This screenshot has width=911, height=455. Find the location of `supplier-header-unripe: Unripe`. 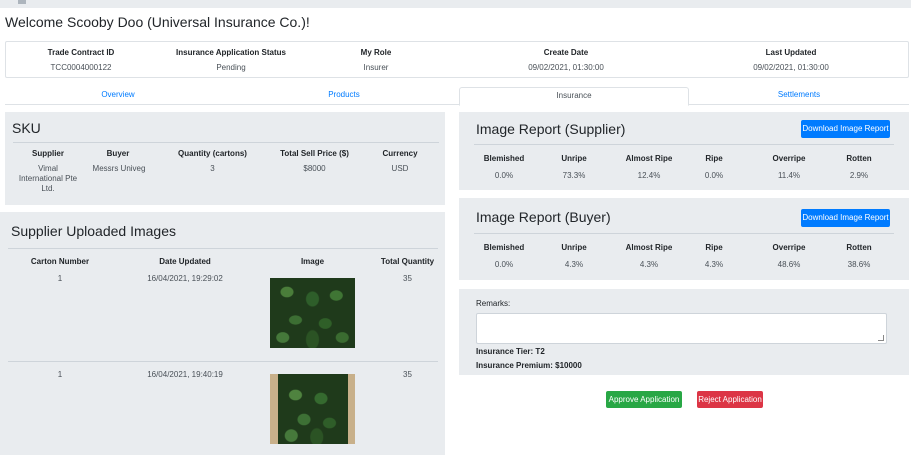

supplier-header-unripe: Unripe is located at coordinates (574, 158).